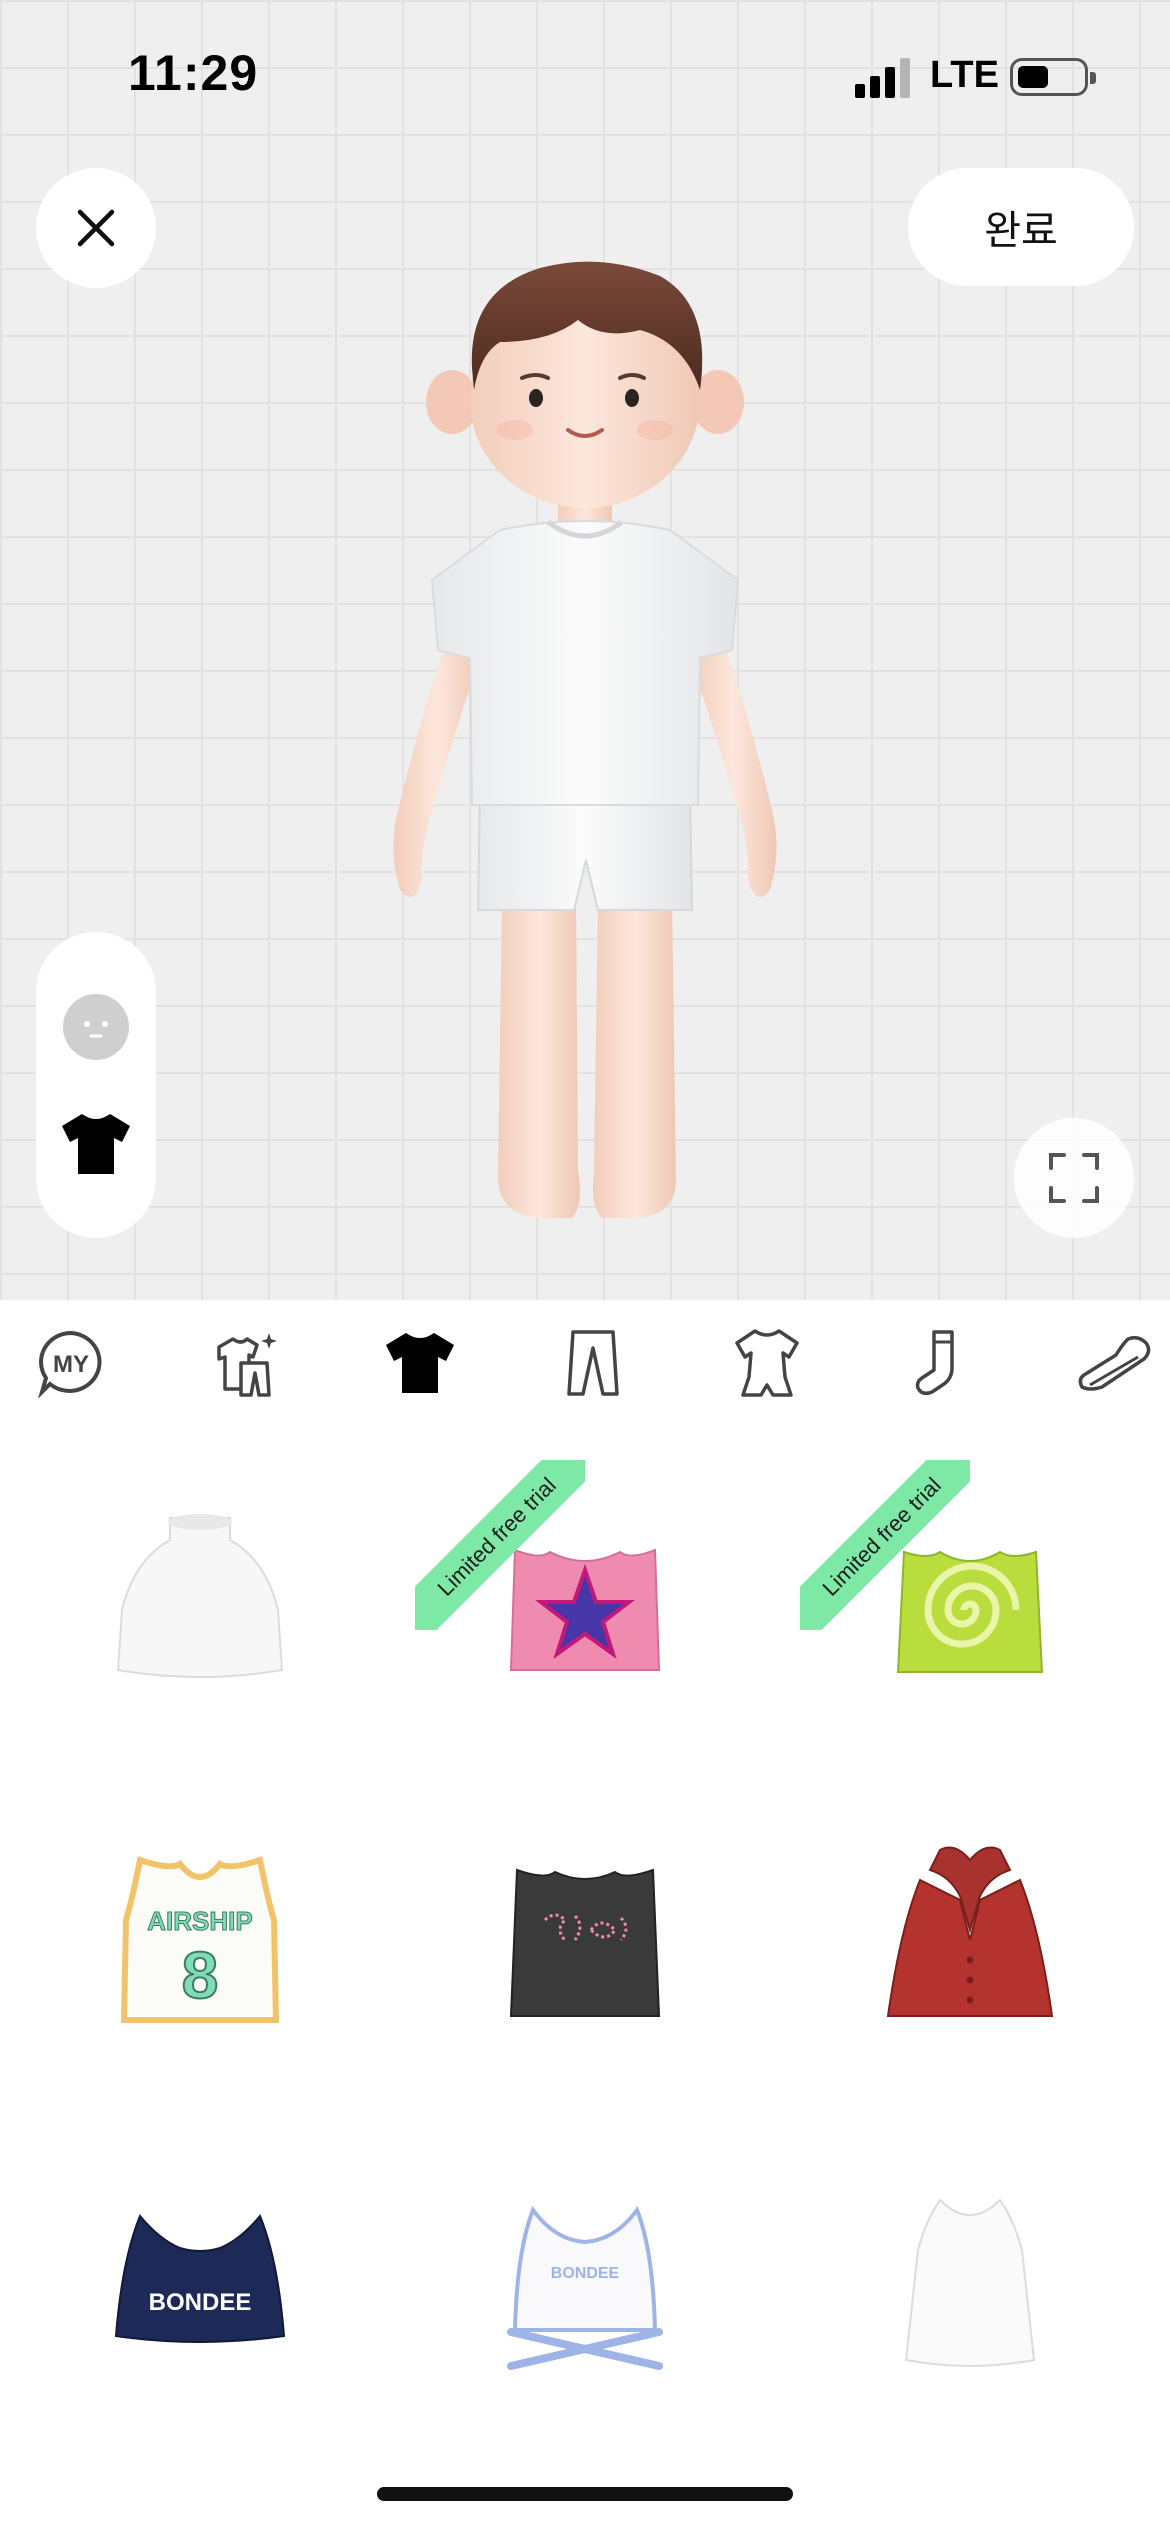 The image size is (1170, 2532). I want to click on black-graphic-tank-image, so click(585, 1942).